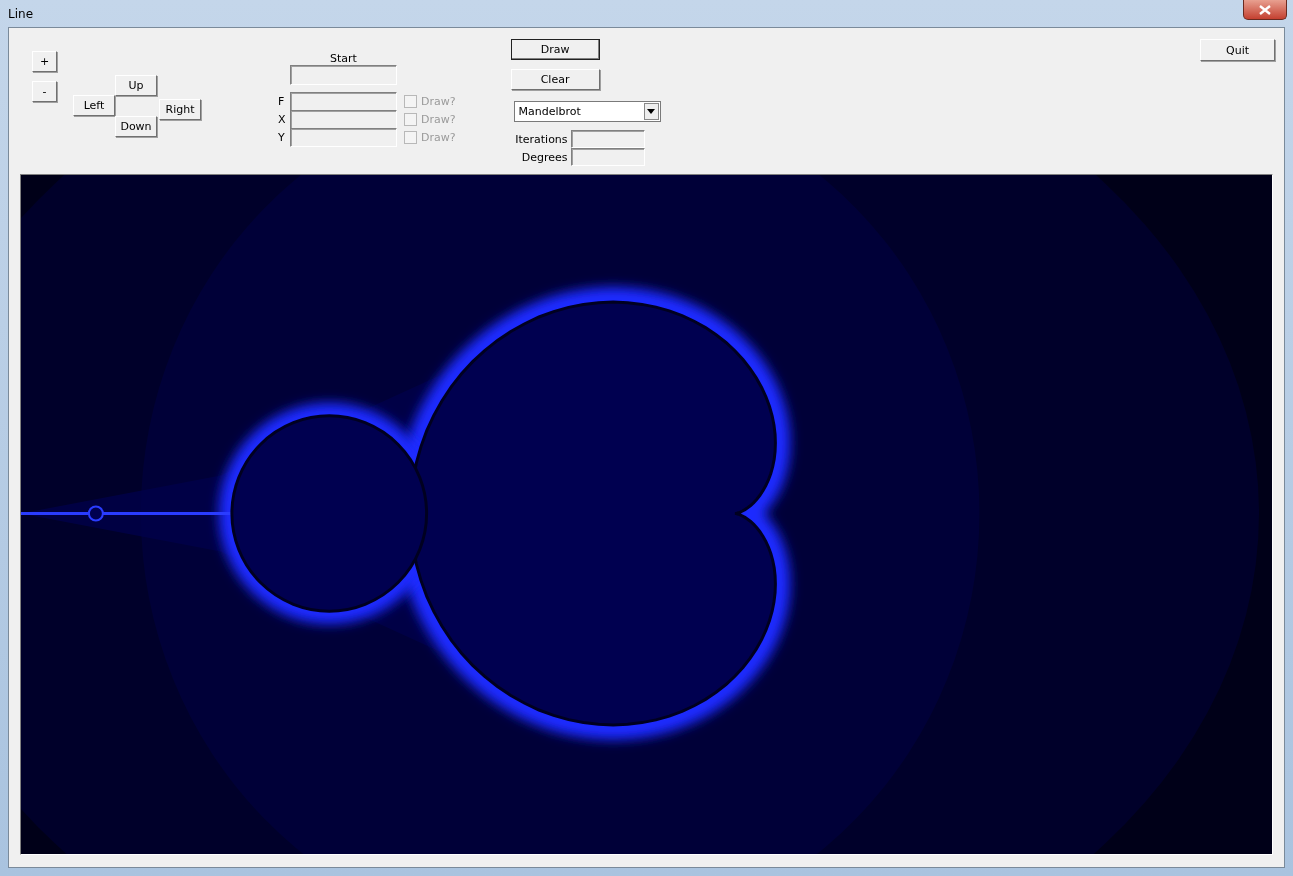 Image resolution: width=1293 pixels, height=876 pixels. Describe the element at coordinates (180, 109) in the screenshot. I see `right-button: Right` at that location.